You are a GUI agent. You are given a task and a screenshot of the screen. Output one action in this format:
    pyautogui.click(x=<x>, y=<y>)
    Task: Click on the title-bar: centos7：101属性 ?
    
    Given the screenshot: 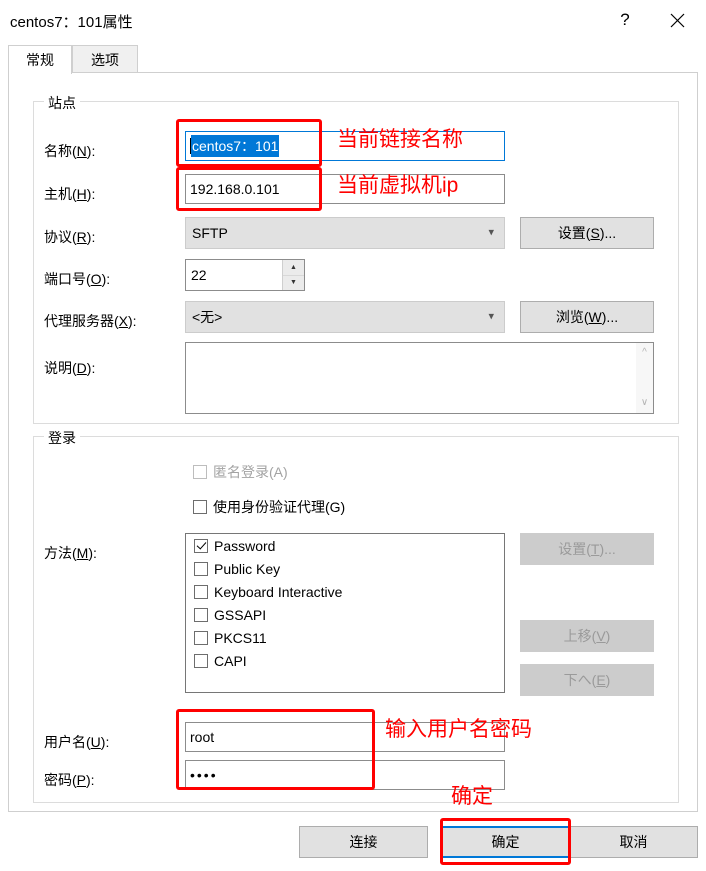 What is the action you would take?
    pyautogui.click(x=353, y=20)
    